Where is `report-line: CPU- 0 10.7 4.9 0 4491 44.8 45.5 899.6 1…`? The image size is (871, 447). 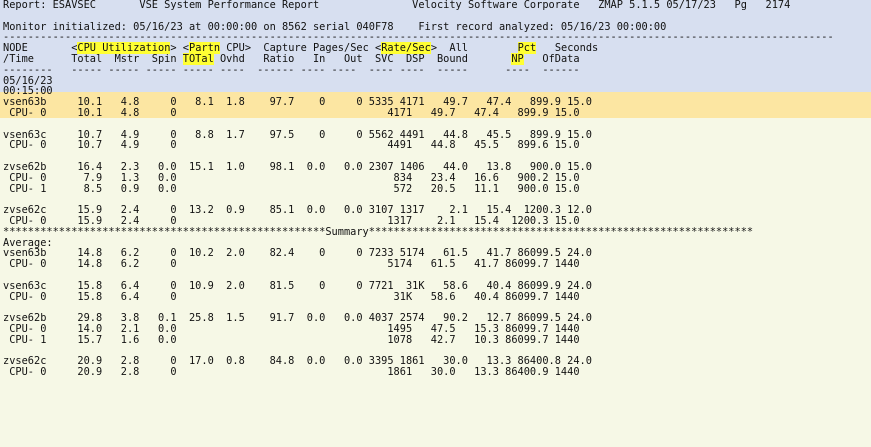 report-line: CPU- 0 10.7 4.9 0 4491 44.8 45.5 899.6 1… is located at coordinates (291, 145).